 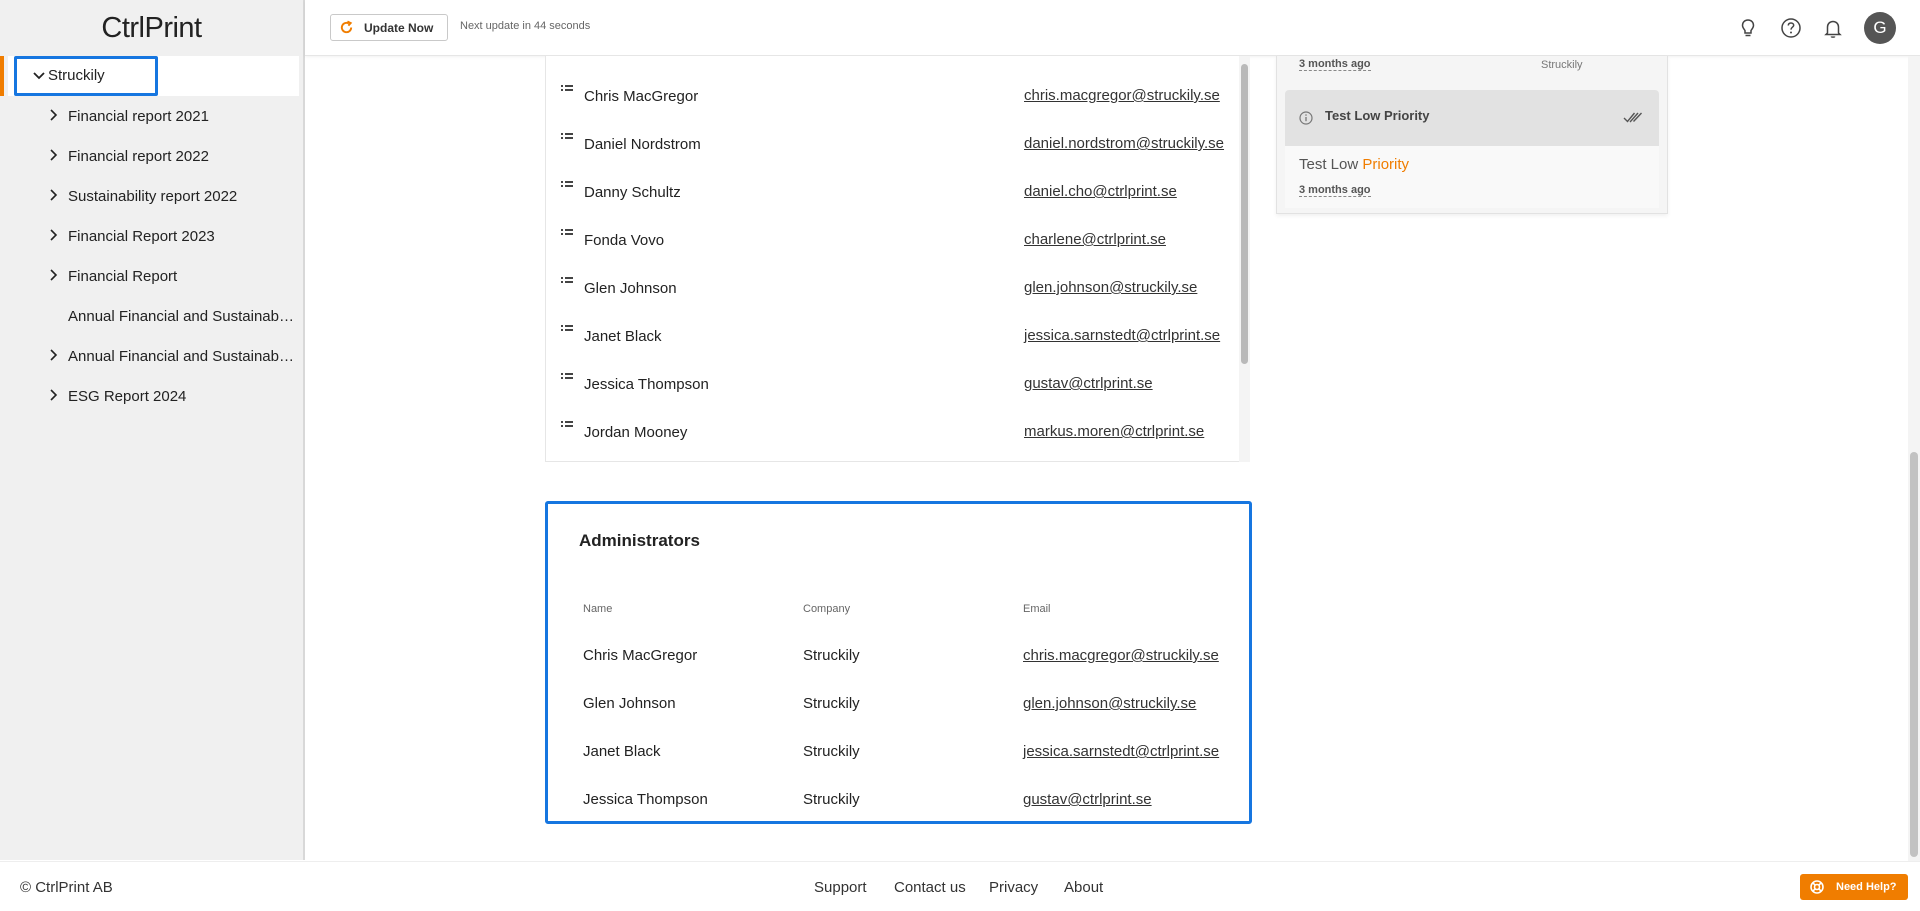 I want to click on lightbulb-icon, so click(x=1748, y=28).